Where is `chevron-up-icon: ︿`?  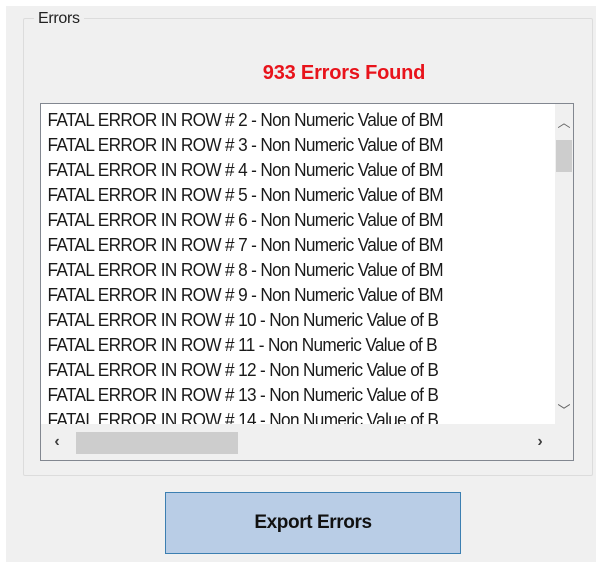 chevron-up-icon: ︿ is located at coordinates (564, 121).